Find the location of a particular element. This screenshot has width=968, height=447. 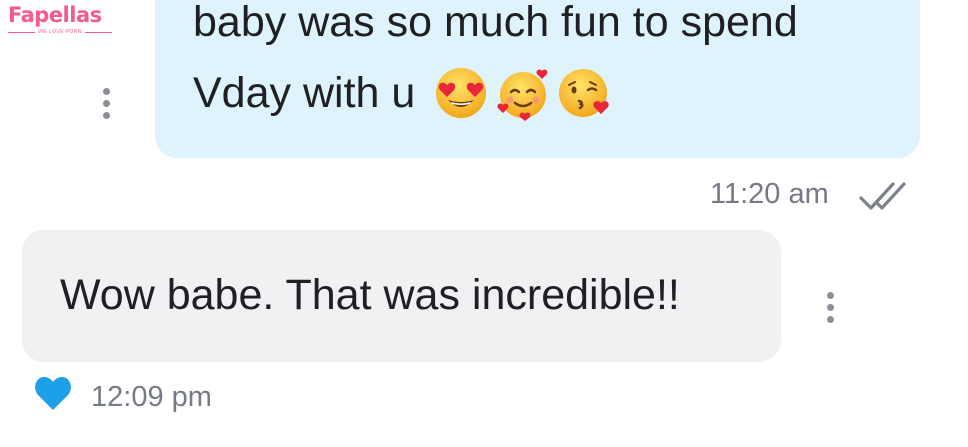

watermark-brand: Fapellas is located at coordinates (55, 15).